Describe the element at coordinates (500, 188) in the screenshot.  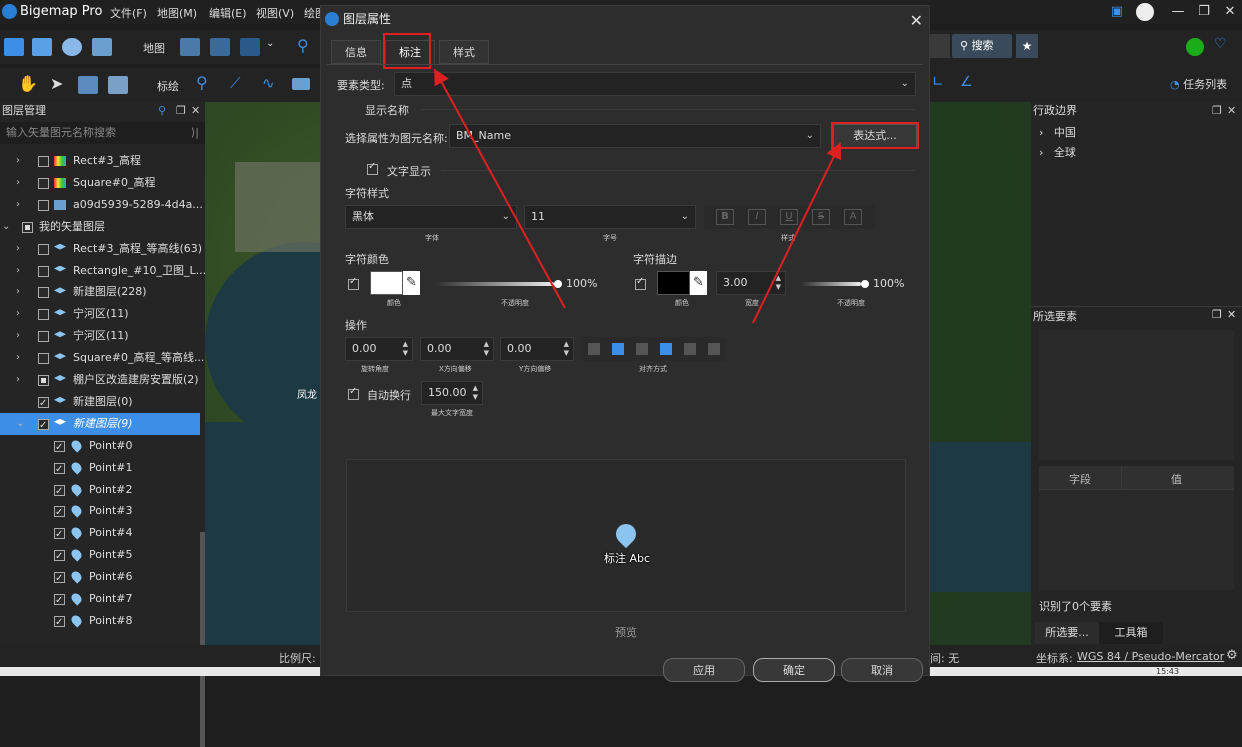
I see `arrow-to-label-tab` at that location.